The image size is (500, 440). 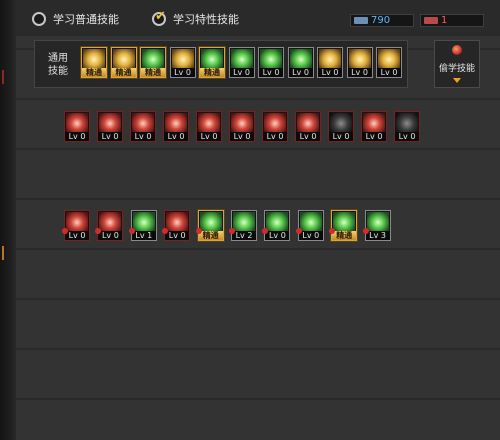 I want to click on tab-special-skills: 学习特性技能, so click(x=195, y=18).